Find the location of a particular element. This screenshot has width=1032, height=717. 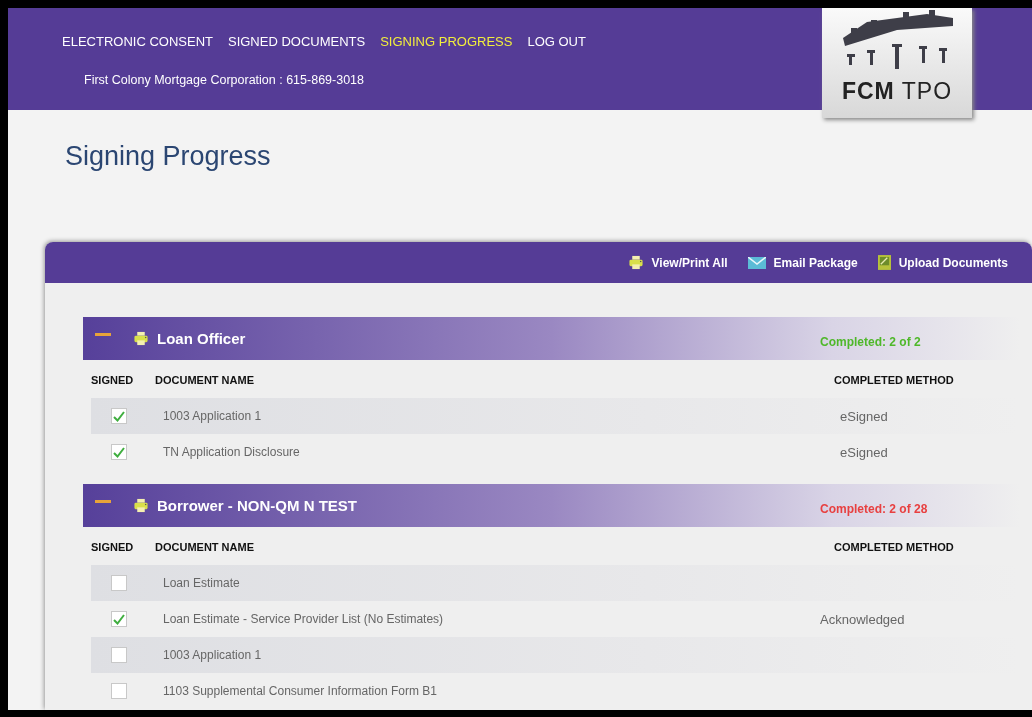

toolbar-link: View/Print All is located at coordinates (677, 262).